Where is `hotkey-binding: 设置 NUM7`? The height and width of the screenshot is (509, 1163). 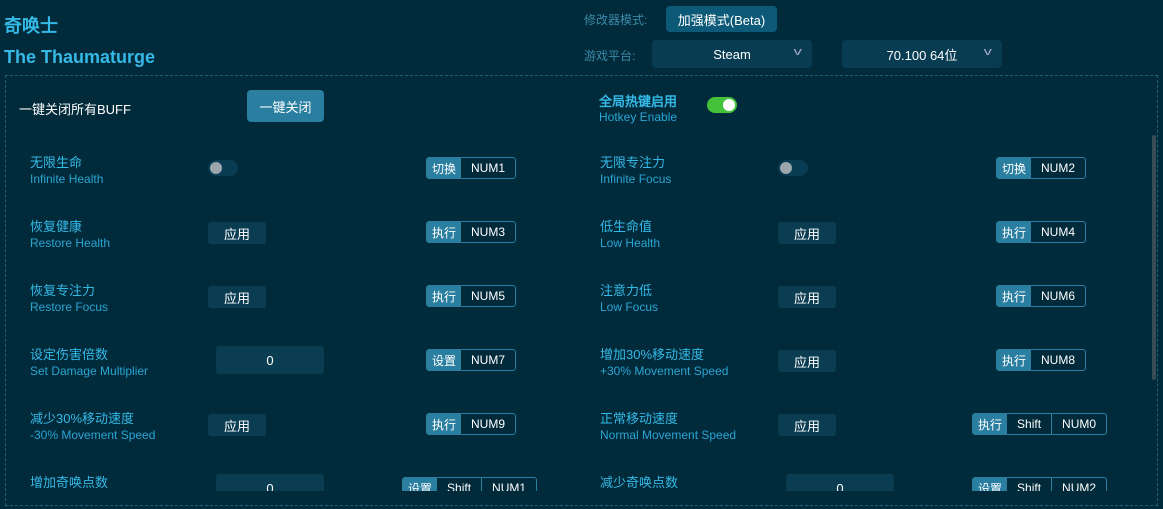 hotkey-binding: 设置 NUM7 is located at coordinates (471, 360).